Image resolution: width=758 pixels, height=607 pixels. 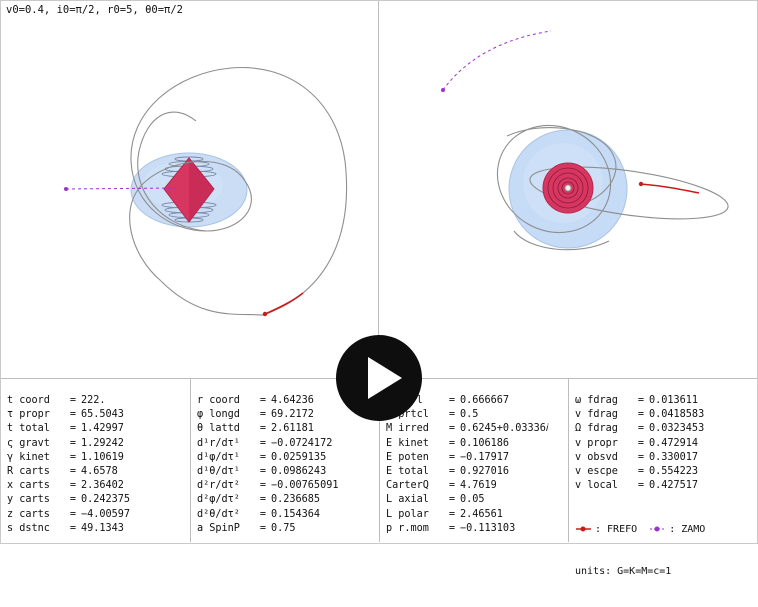 What do you see at coordinates (407, 514) in the screenshot?
I see `stat-label: L polar` at bounding box center [407, 514].